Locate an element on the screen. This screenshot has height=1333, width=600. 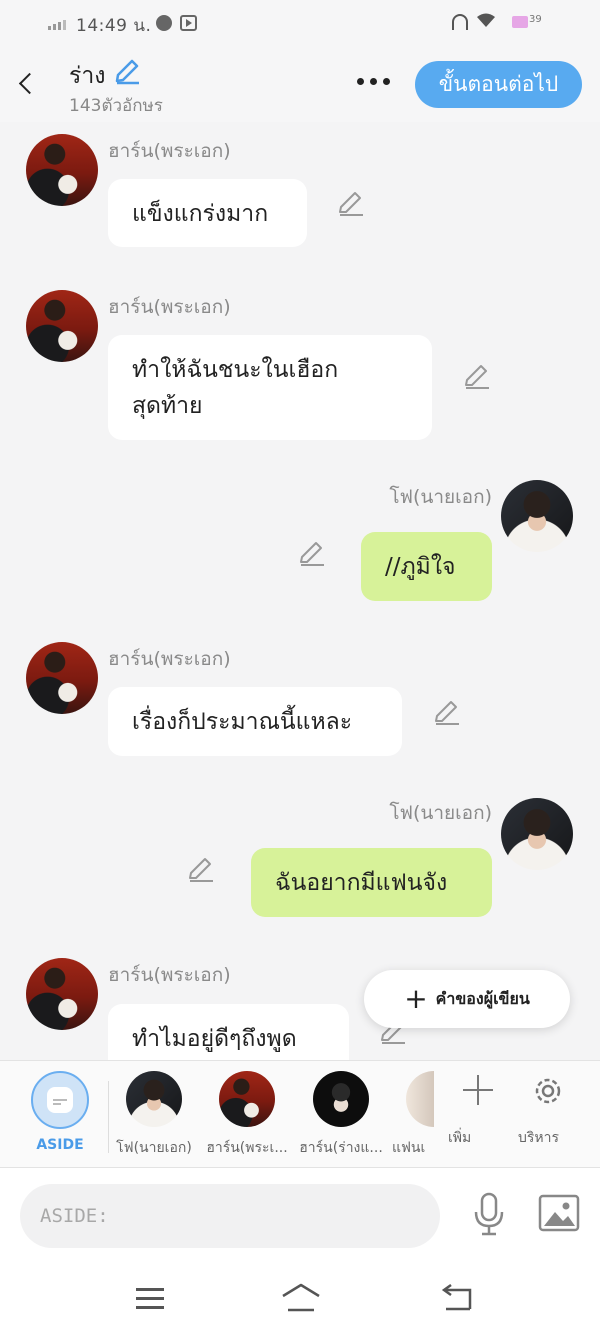
headphones-icon is located at coordinates (460, 22).